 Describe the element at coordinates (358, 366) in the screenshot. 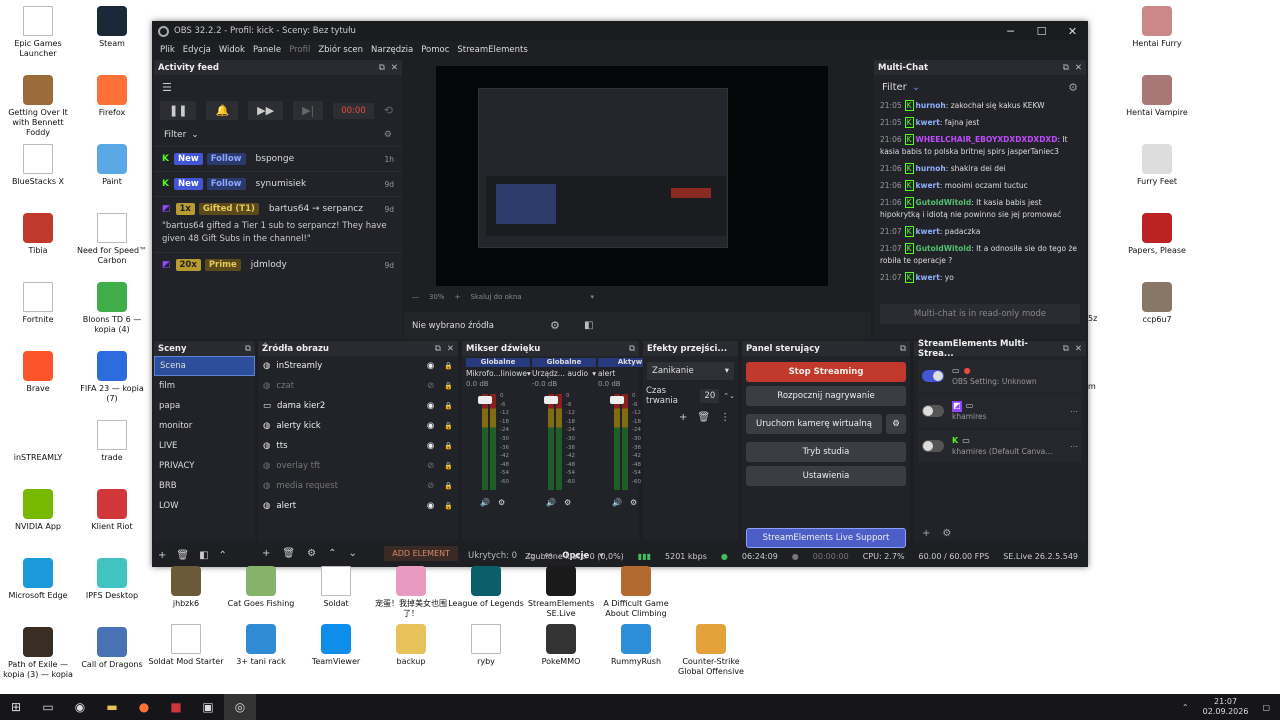

I see `source-item: ◍ inStreamly ◉ 🔒` at that location.